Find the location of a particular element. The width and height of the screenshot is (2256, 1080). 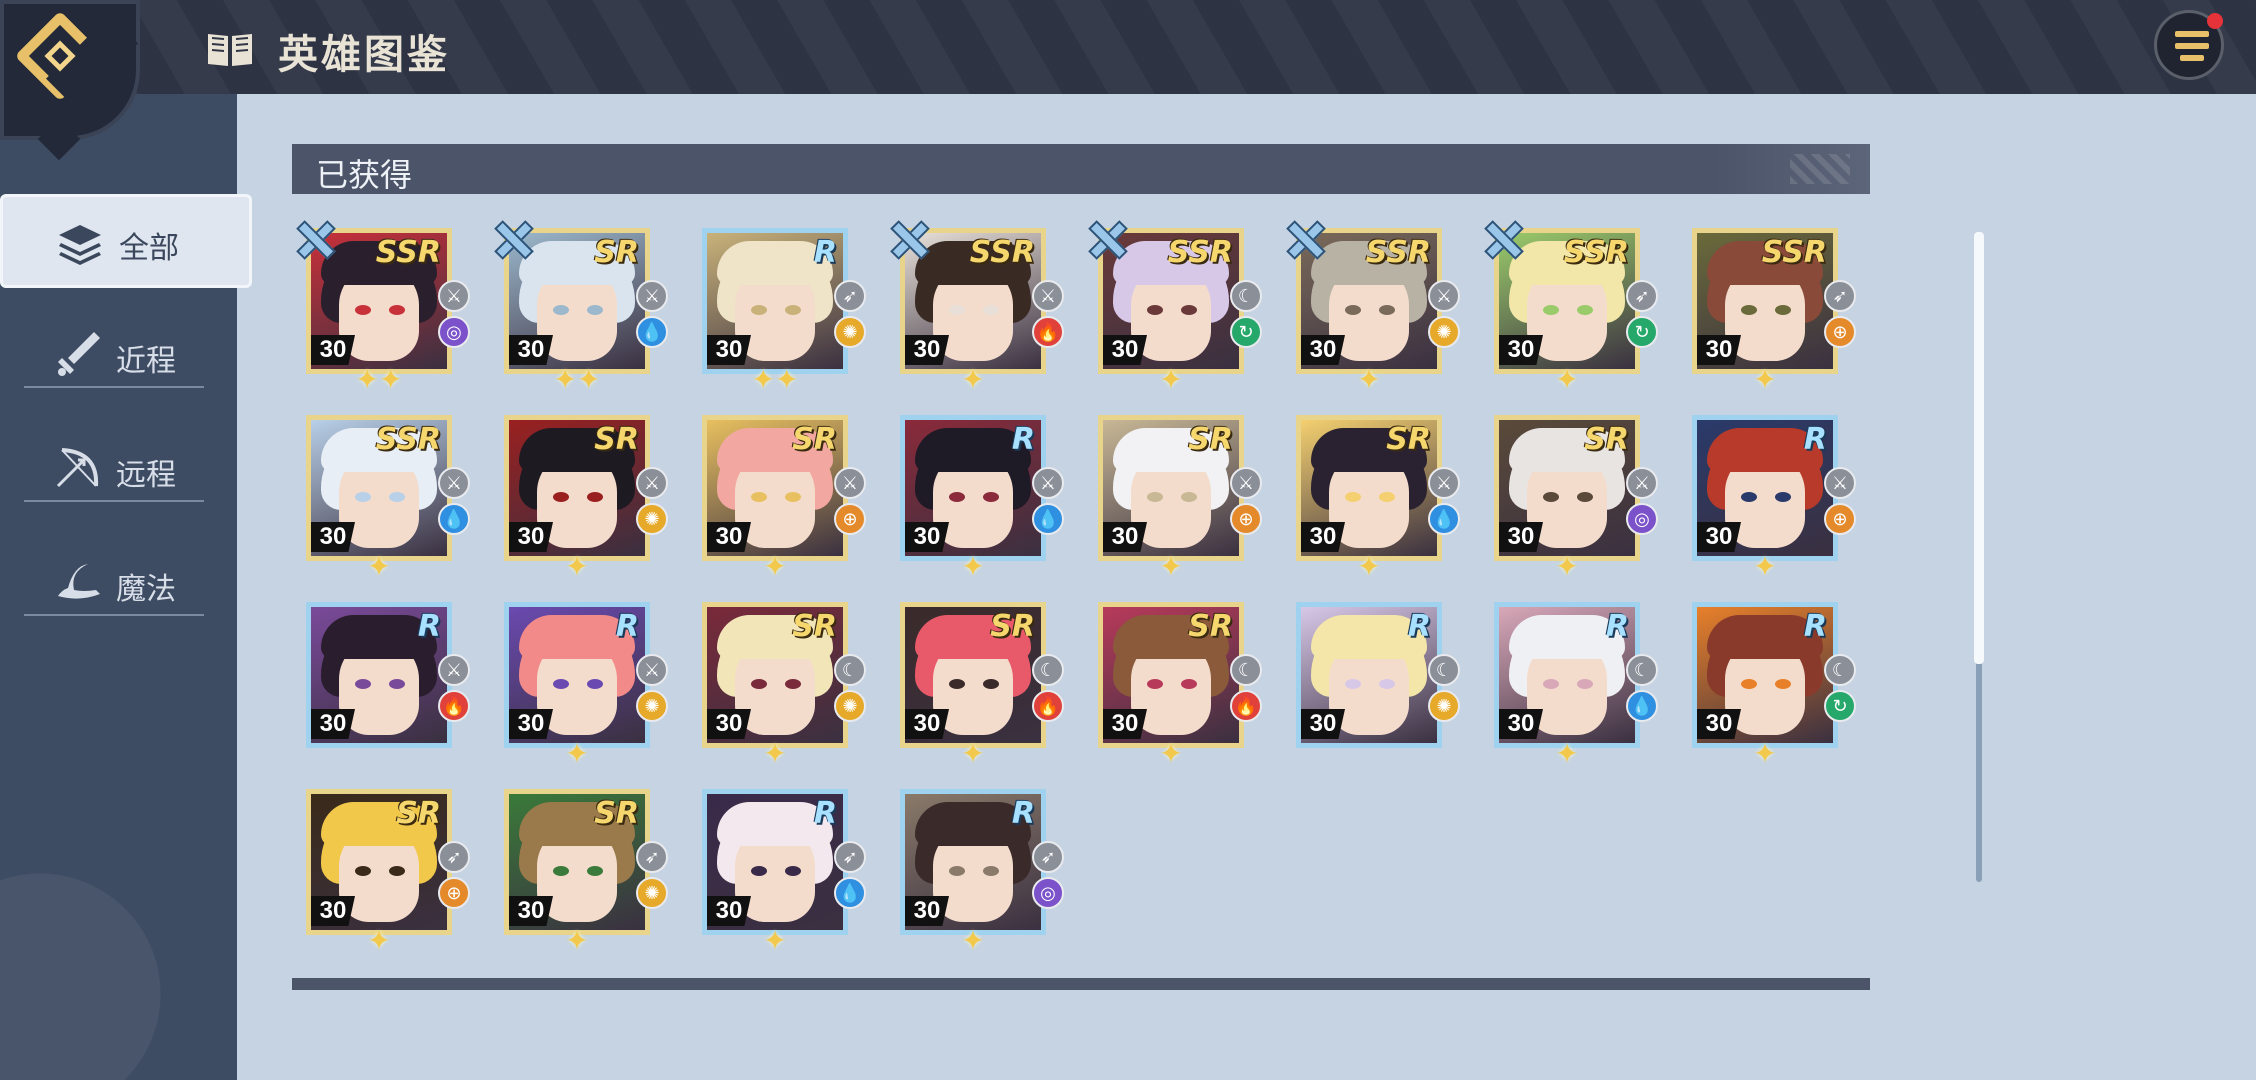

sidebar-item-label: 魔法 is located at coordinates (146, 589).